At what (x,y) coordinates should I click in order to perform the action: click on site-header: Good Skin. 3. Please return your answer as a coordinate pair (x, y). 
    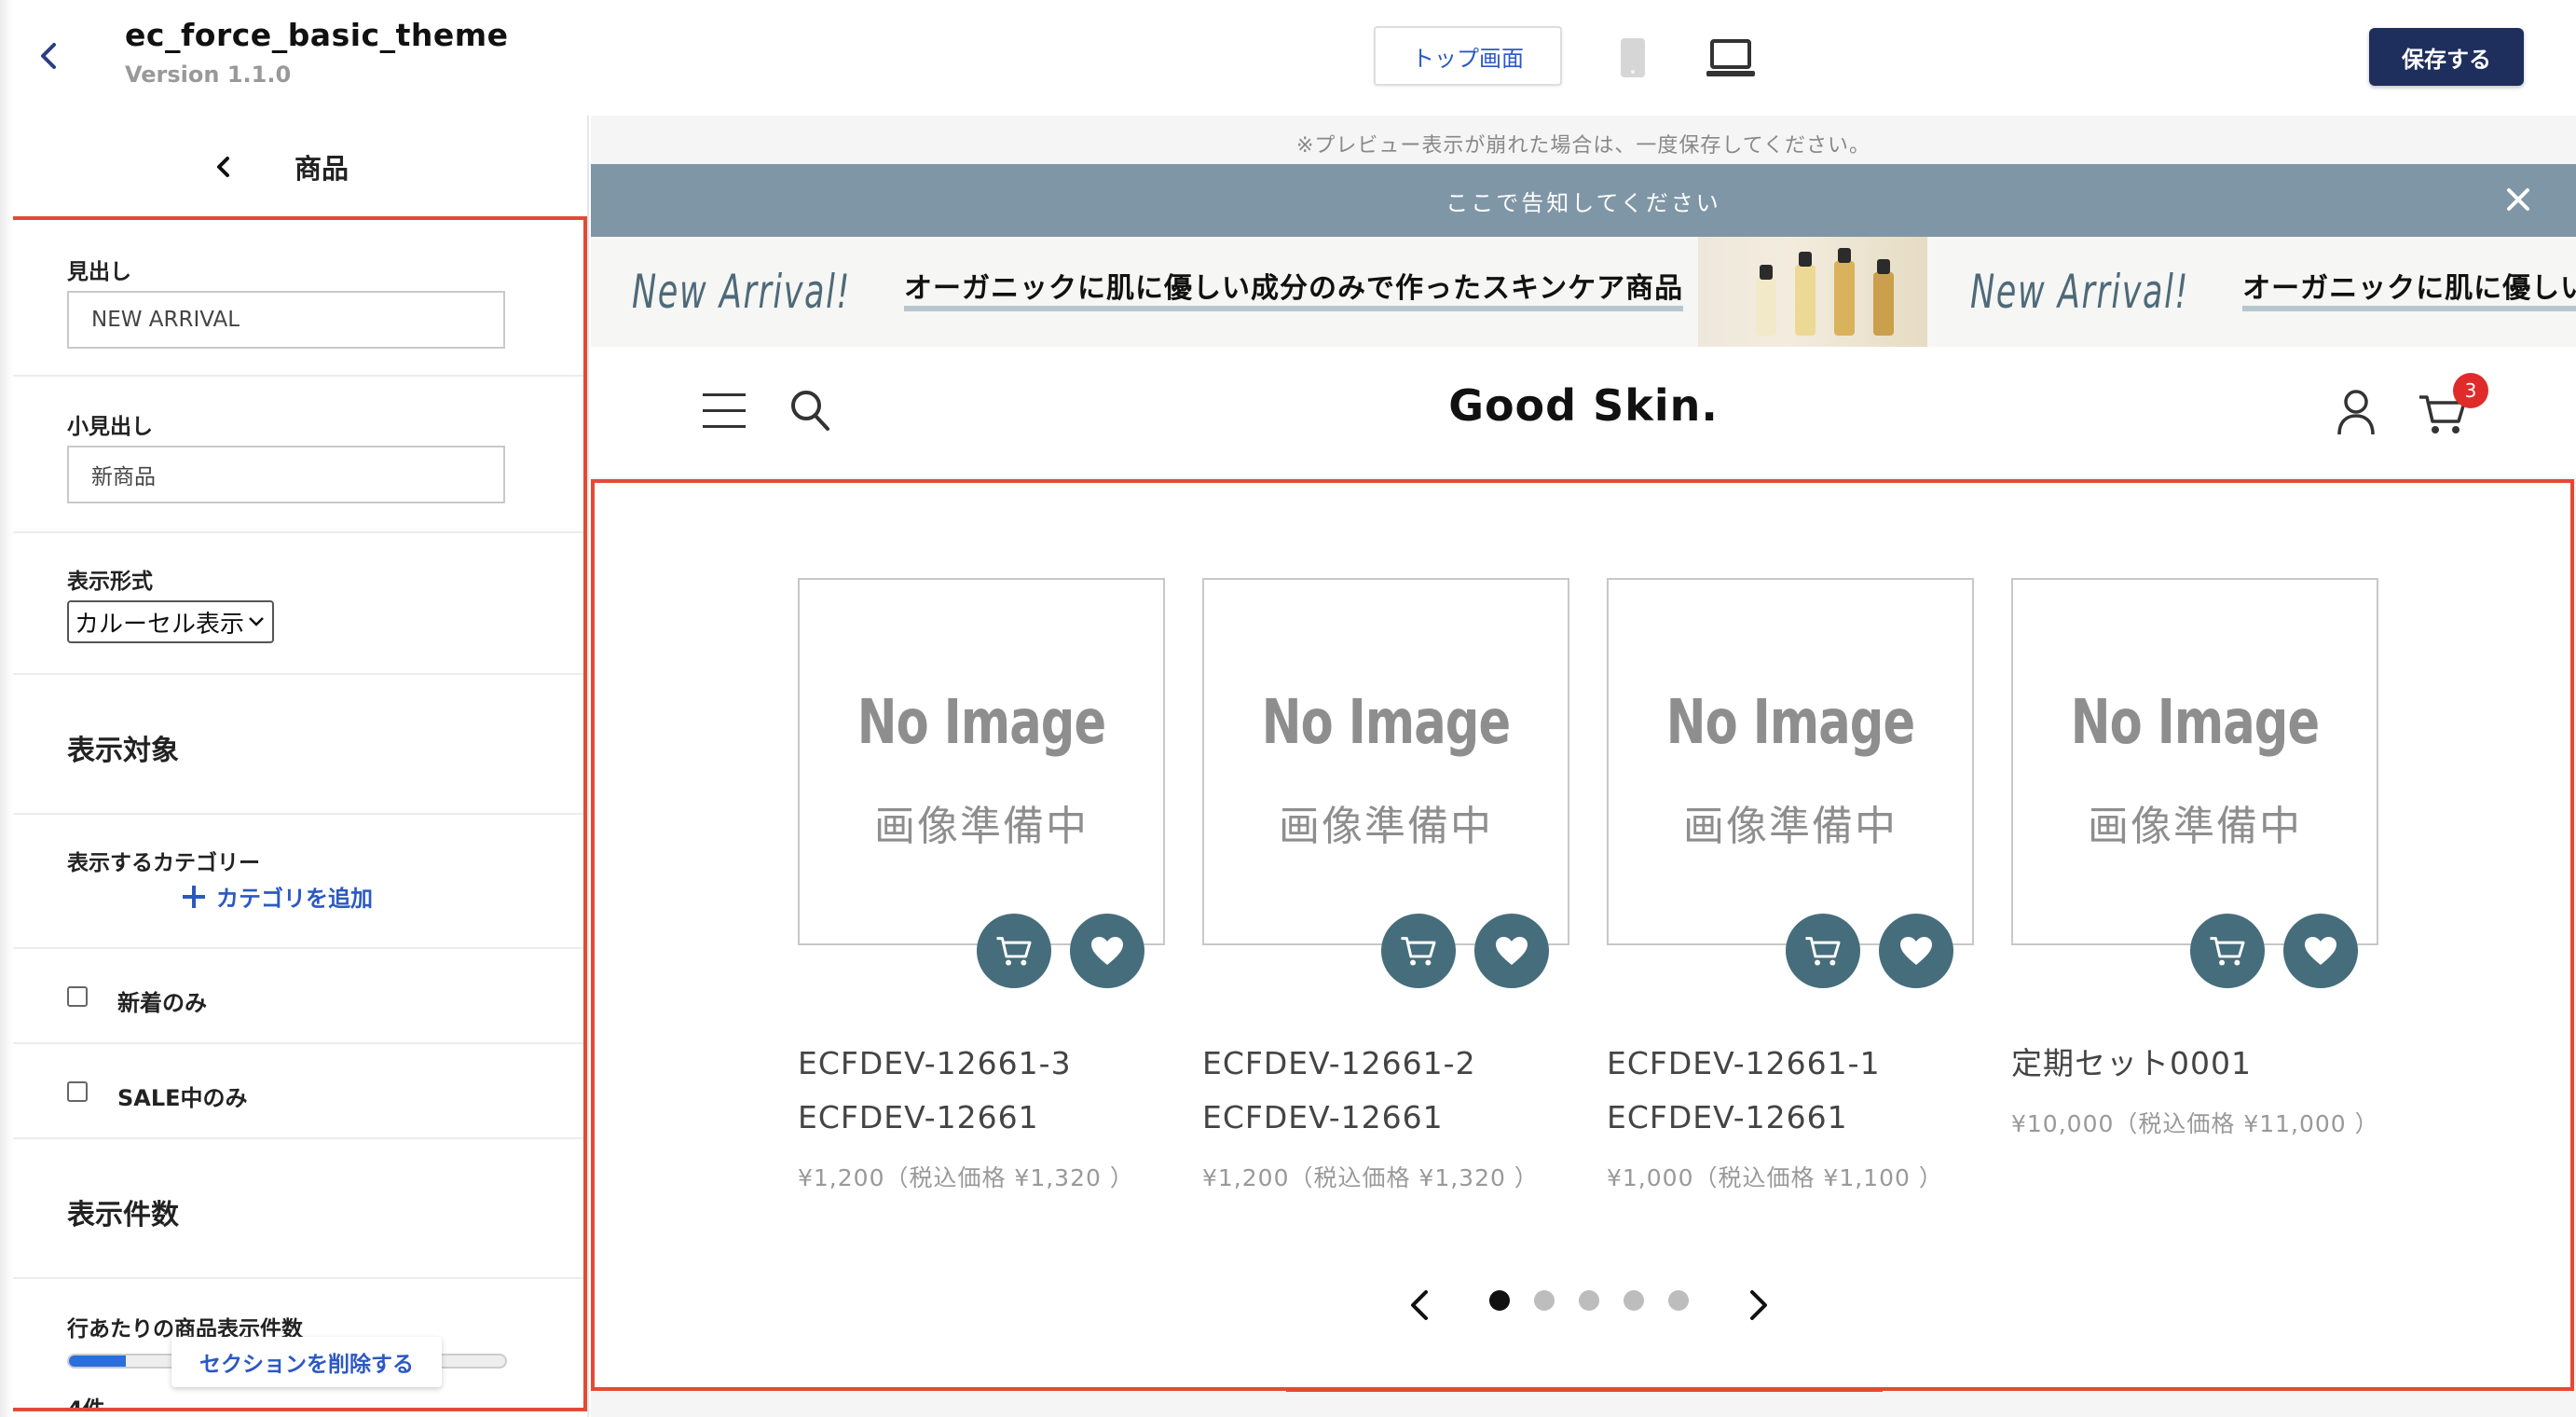
    Looking at the image, I should click on (1583, 412).